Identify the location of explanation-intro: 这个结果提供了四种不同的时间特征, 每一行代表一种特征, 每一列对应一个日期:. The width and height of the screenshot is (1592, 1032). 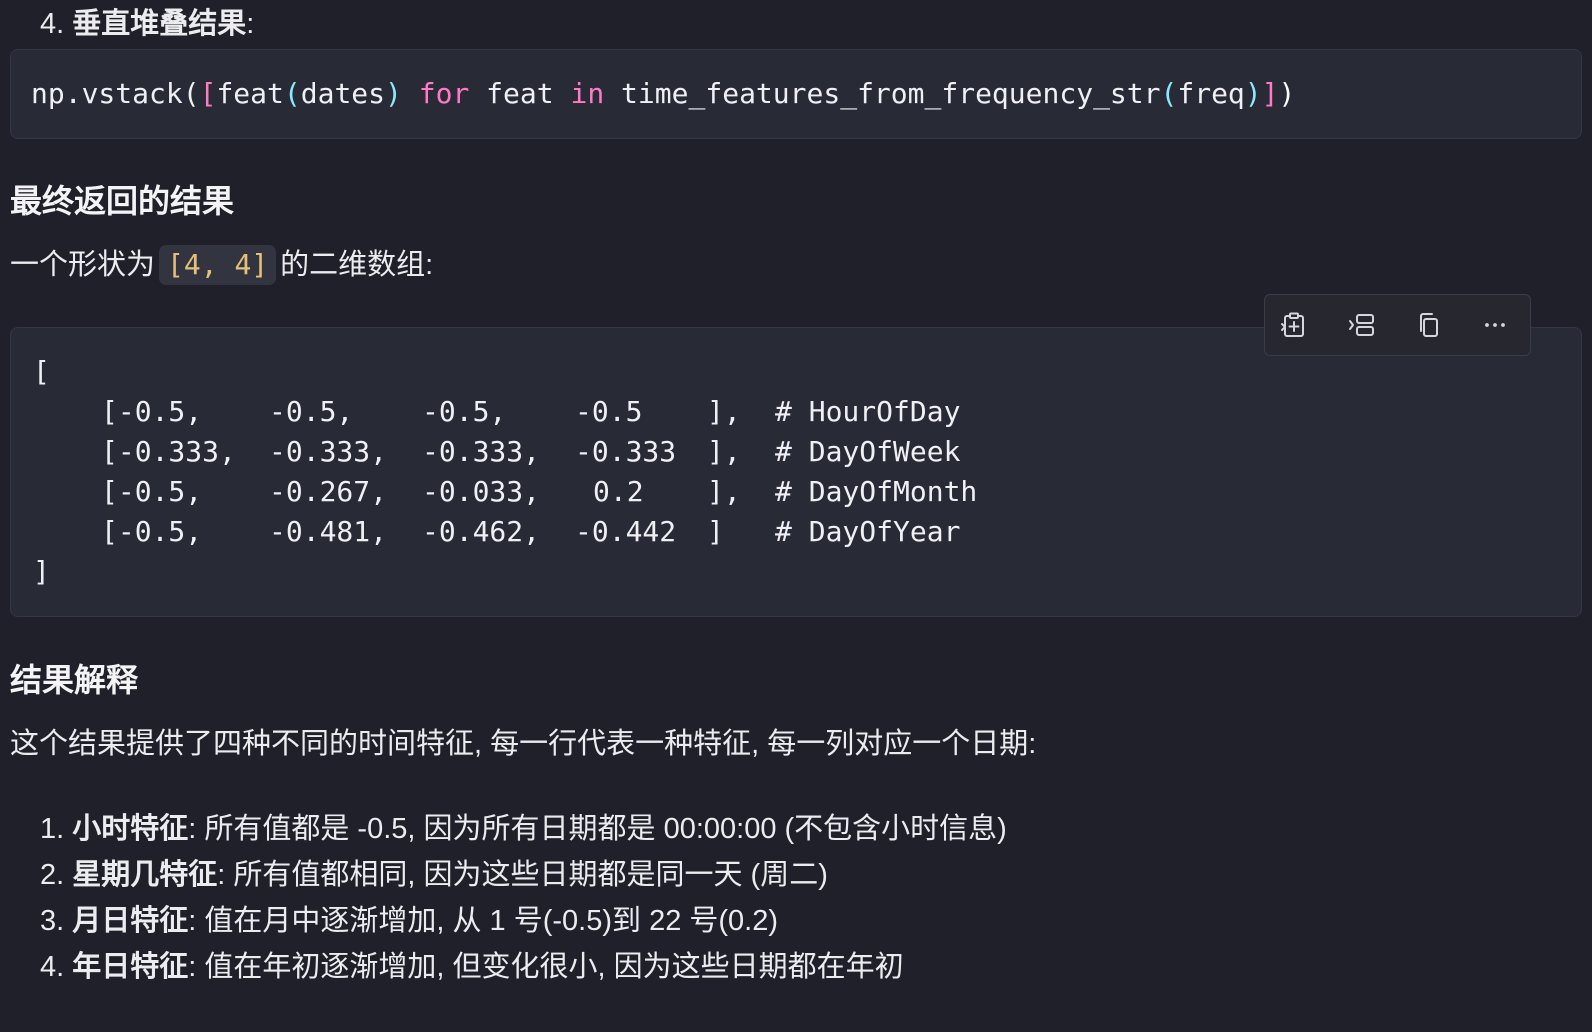
(523, 744).